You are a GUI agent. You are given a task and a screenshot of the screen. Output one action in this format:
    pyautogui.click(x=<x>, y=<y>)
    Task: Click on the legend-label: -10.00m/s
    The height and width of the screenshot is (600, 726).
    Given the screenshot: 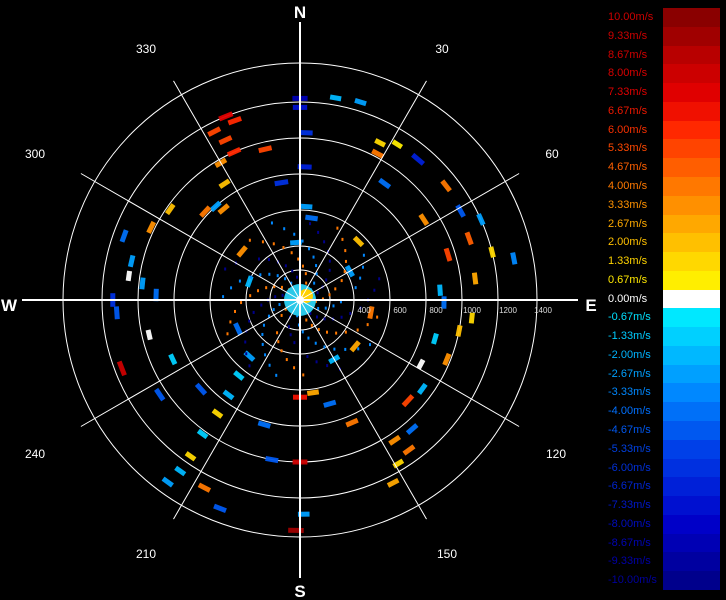 What is the action you would take?
    pyautogui.click(x=632, y=580)
    